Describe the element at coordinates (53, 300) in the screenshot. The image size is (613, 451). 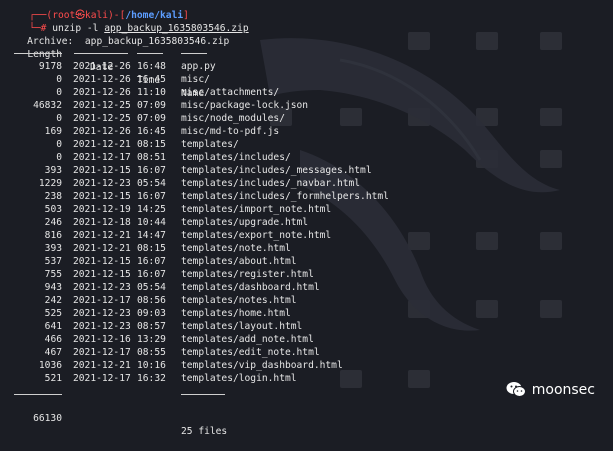
I see `file-length: 242` at that location.